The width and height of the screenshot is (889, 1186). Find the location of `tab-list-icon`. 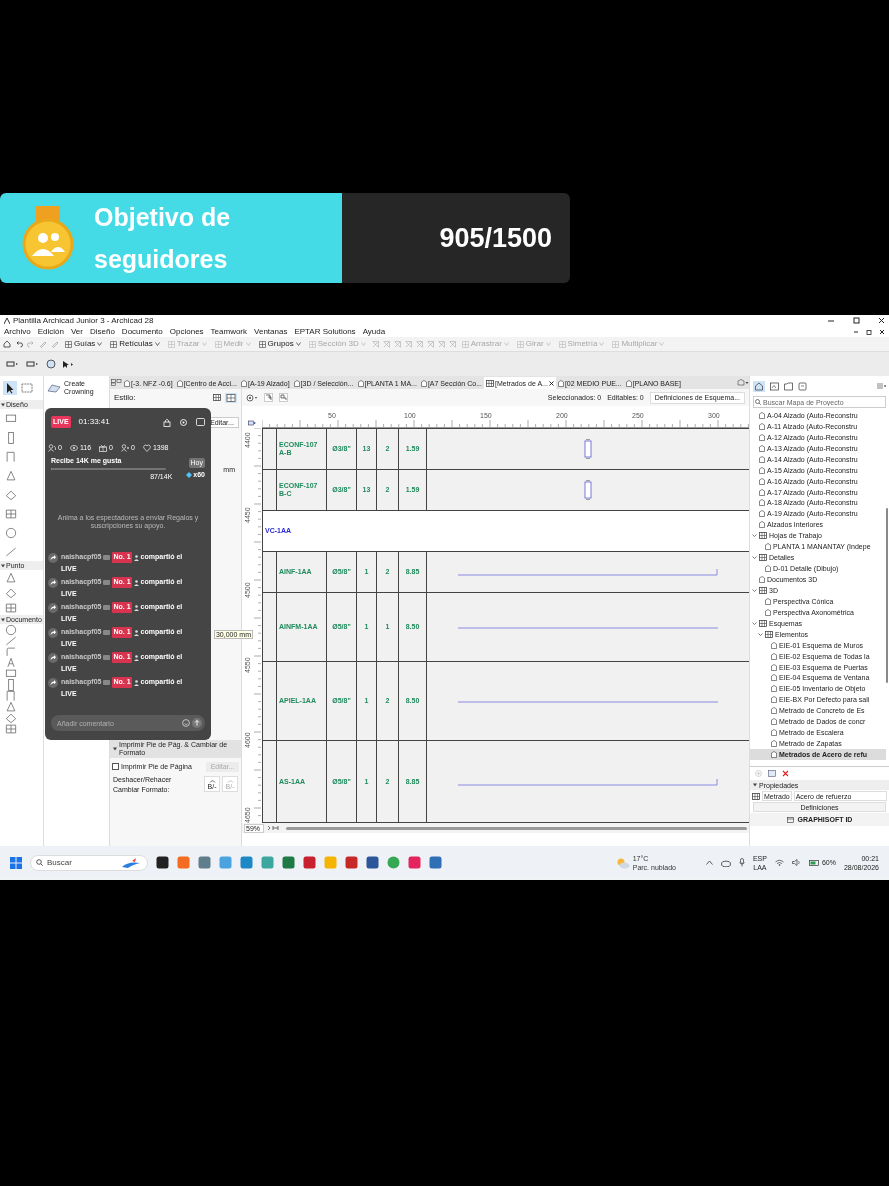

tab-list-icon is located at coordinates (116, 382).